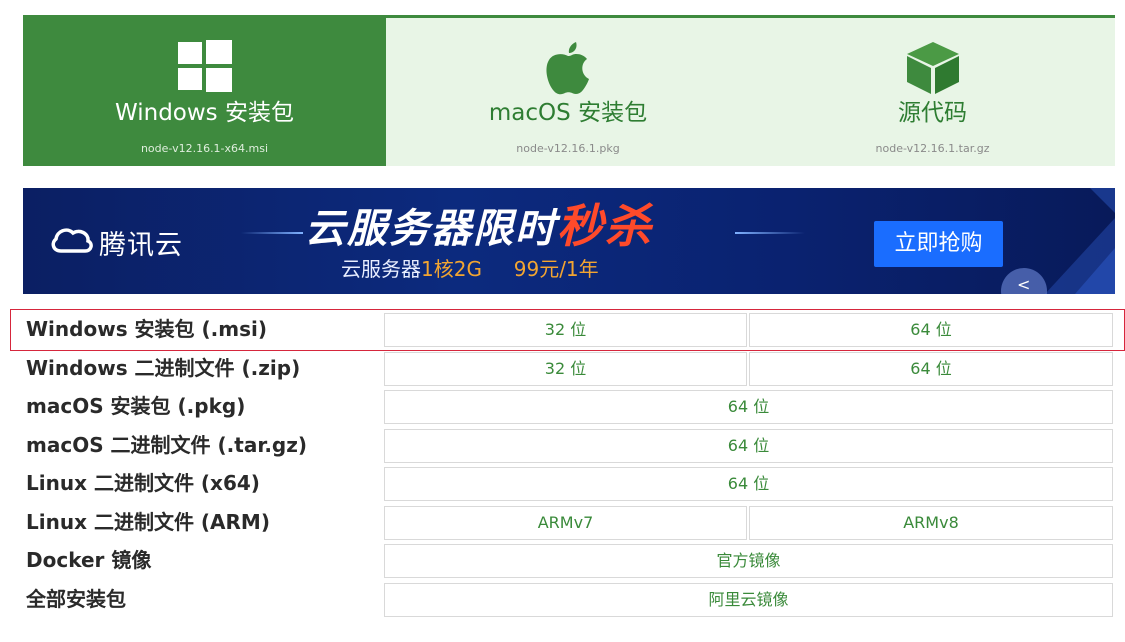 This screenshot has width=1125, height=642. I want to click on table-row: Windows 安装包 (.msi) 32 位 64 位, so click(568, 330).